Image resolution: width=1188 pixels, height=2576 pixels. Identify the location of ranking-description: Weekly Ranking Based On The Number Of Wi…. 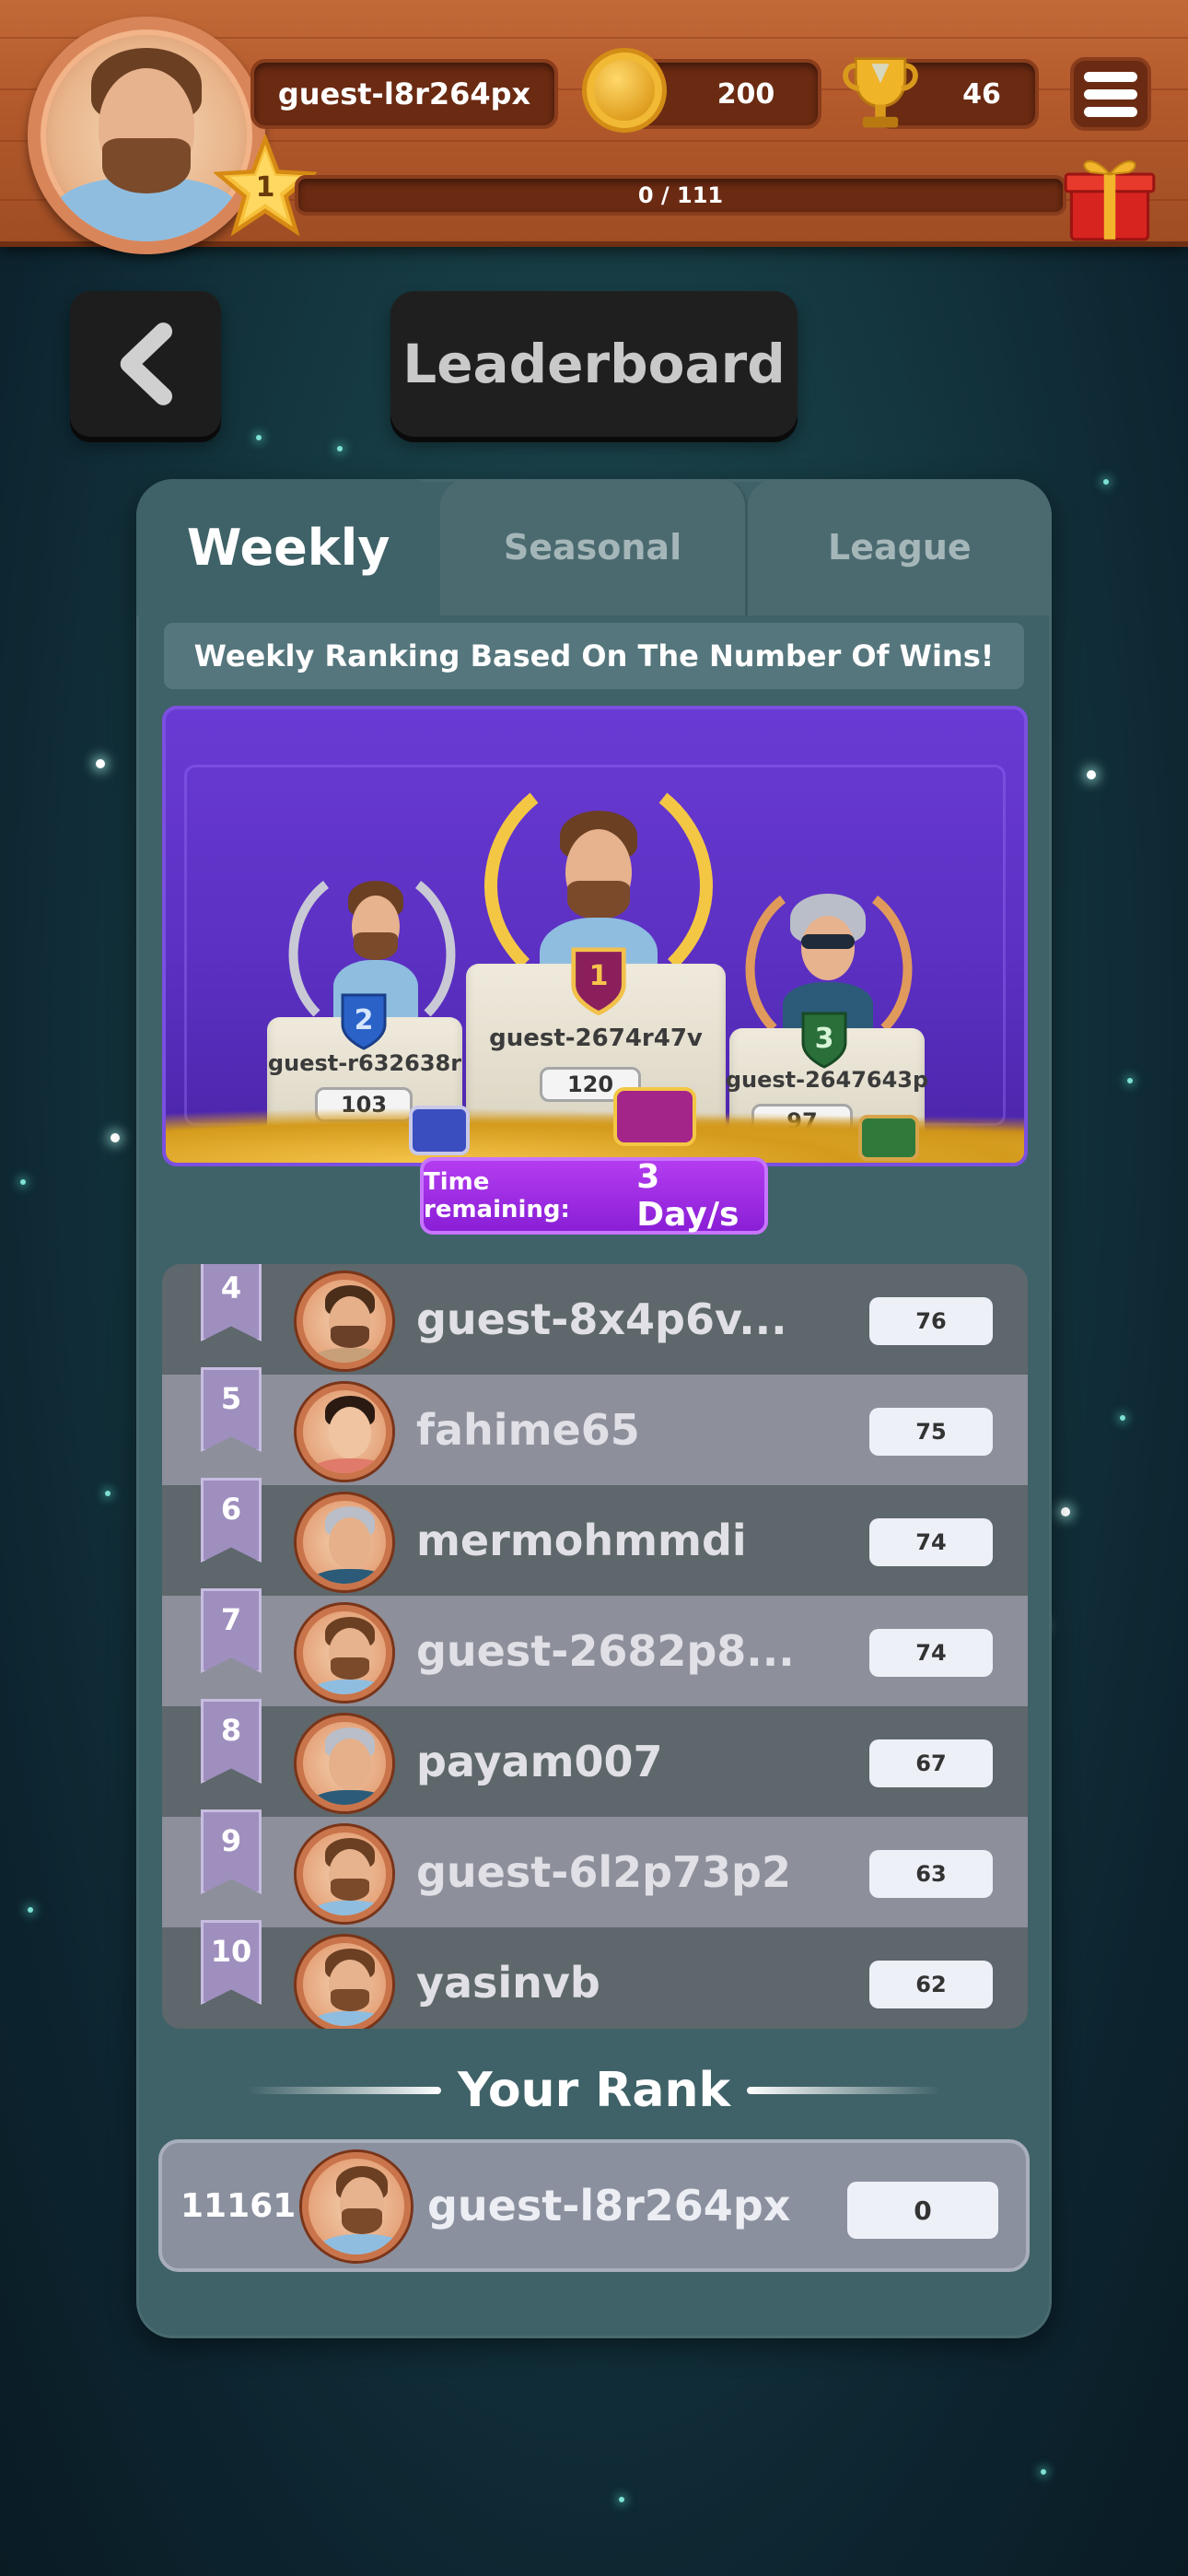
(594, 656).